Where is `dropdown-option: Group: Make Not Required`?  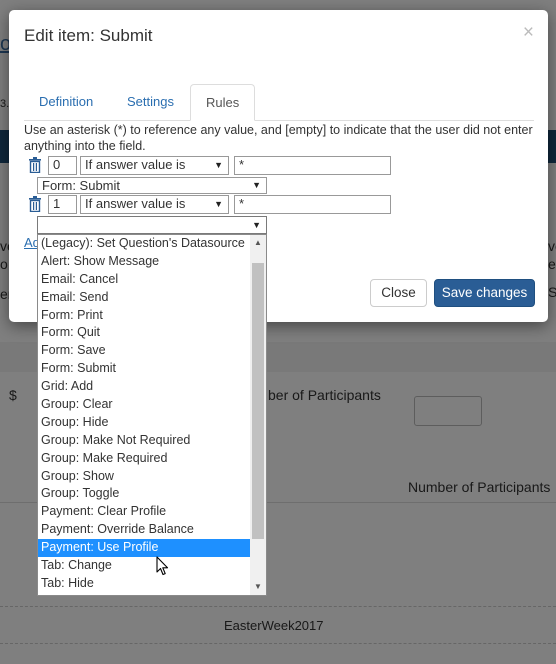
dropdown-option: Group: Make Not Required is located at coordinates (144, 441).